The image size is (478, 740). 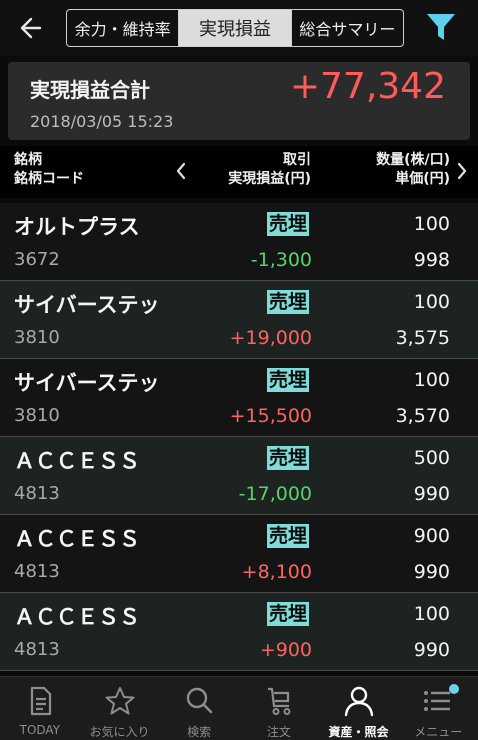 What do you see at coordinates (297, 160) in the screenshot?
I see `column-trade-label: 取引` at bounding box center [297, 160].